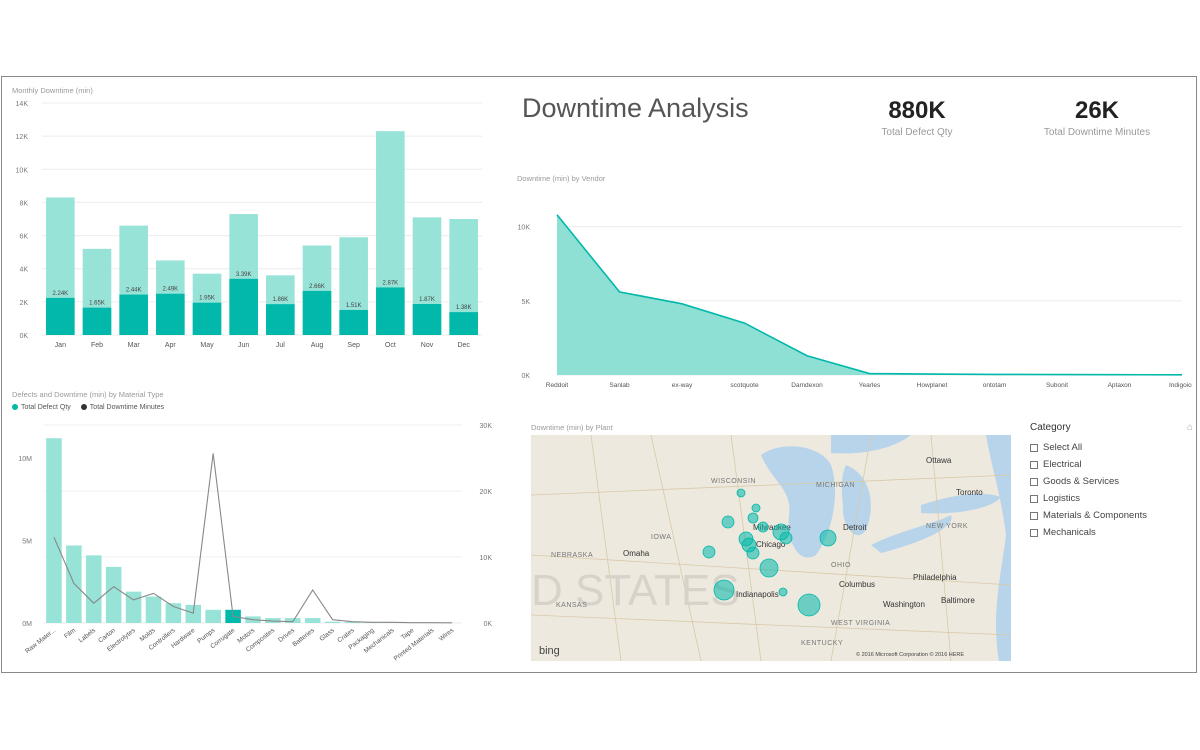  Describe the element at coordinates (1112, 532) in the screenshot. I see `slicer-item: Mechanicals` at that location.